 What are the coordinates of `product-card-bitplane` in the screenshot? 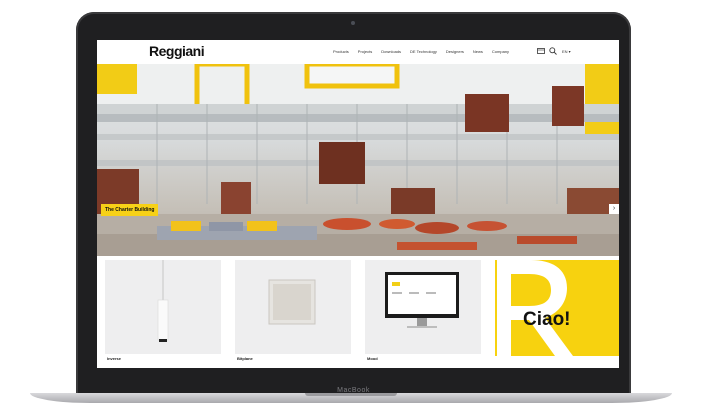 It's located at (293, 307).